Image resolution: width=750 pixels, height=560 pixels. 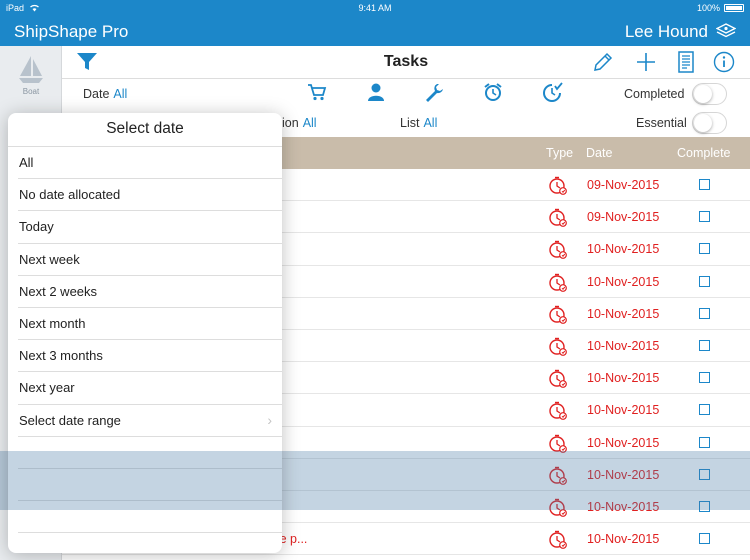 What do you see at coordinates (105, 94) in the screenshot?
I see `date-filter: Date All` at bounding box center [105, 94].